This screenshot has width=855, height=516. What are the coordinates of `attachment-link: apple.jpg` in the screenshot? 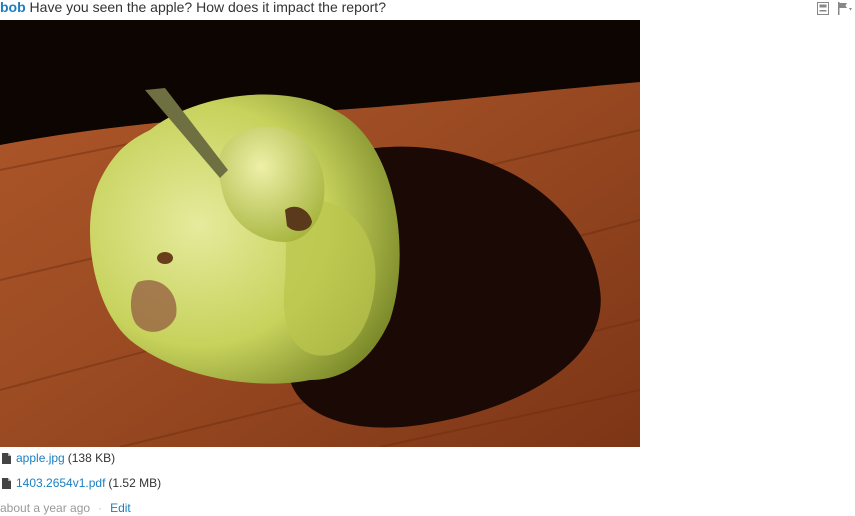 It's located at (40, 458).